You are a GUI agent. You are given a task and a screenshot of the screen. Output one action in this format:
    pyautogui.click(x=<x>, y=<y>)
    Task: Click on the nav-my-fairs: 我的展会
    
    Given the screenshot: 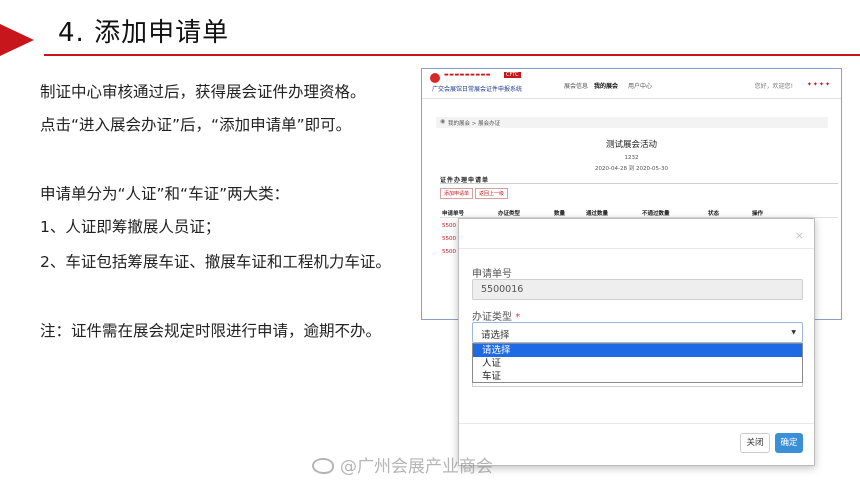 What is the action you would take?
    pyautogui.click(x=606, y=85)
    